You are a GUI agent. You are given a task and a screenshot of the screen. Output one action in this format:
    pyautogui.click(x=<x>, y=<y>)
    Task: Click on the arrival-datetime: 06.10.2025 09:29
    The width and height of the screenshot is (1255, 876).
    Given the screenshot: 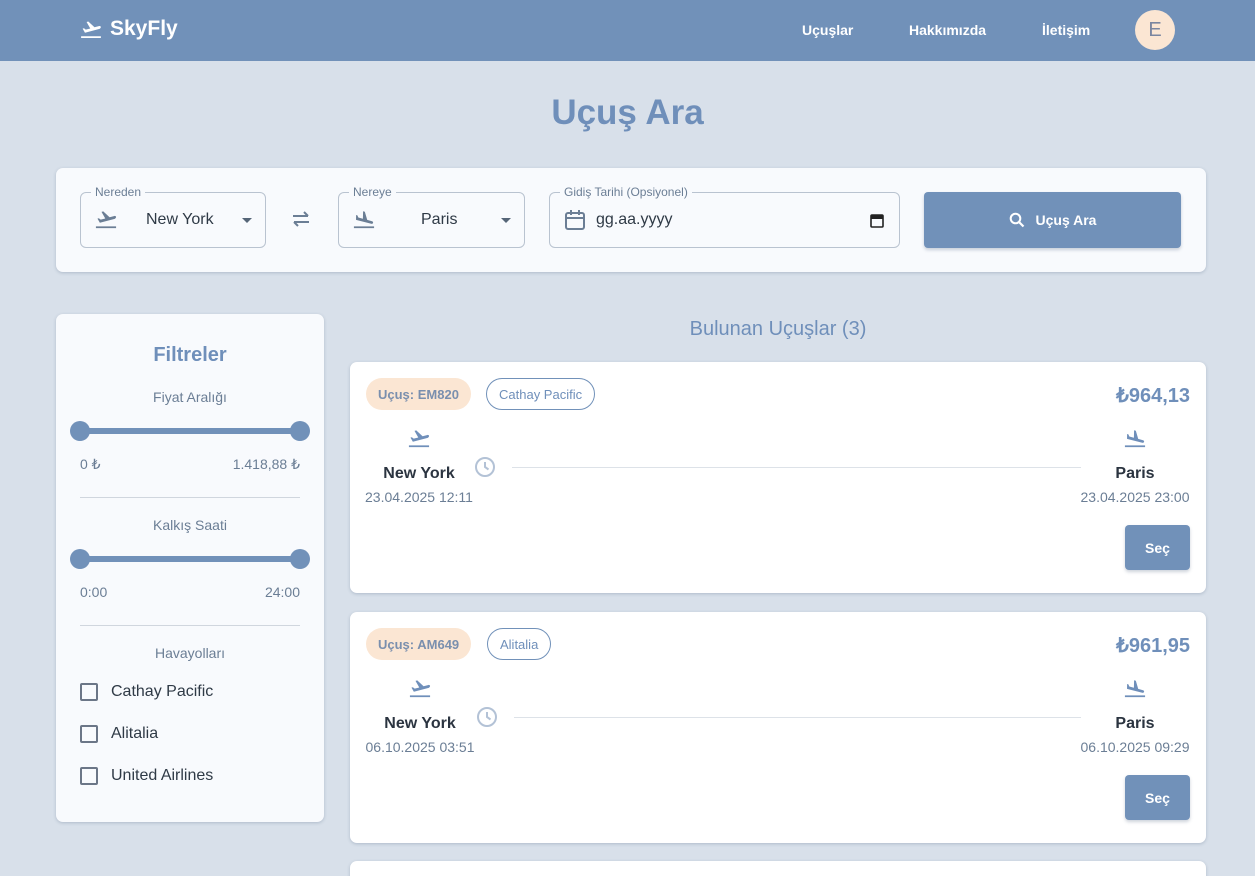 What is the action you would take?
    pyautogui.click(x=1135, y=747)
    